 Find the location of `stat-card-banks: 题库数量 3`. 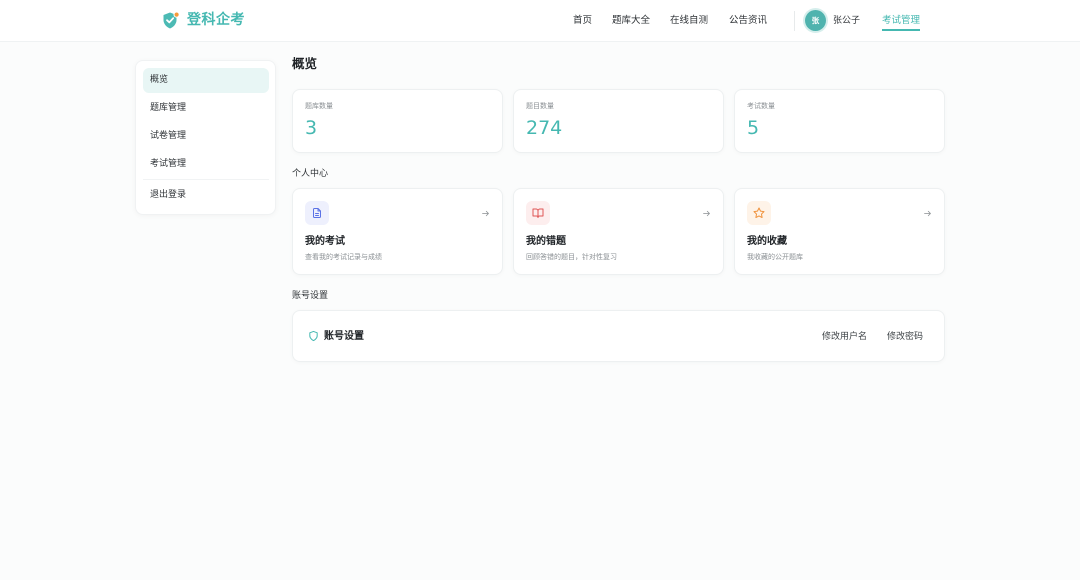

stat-card-banks: 题库数量 3 is located at coordinates (397, 121).